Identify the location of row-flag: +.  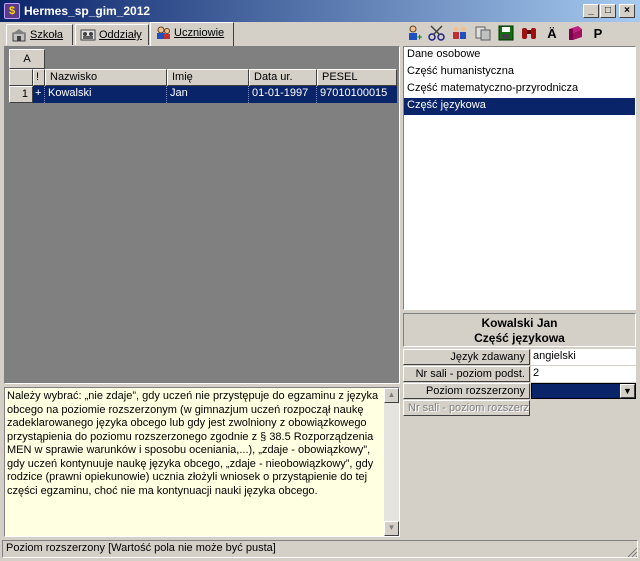
(39, 94).